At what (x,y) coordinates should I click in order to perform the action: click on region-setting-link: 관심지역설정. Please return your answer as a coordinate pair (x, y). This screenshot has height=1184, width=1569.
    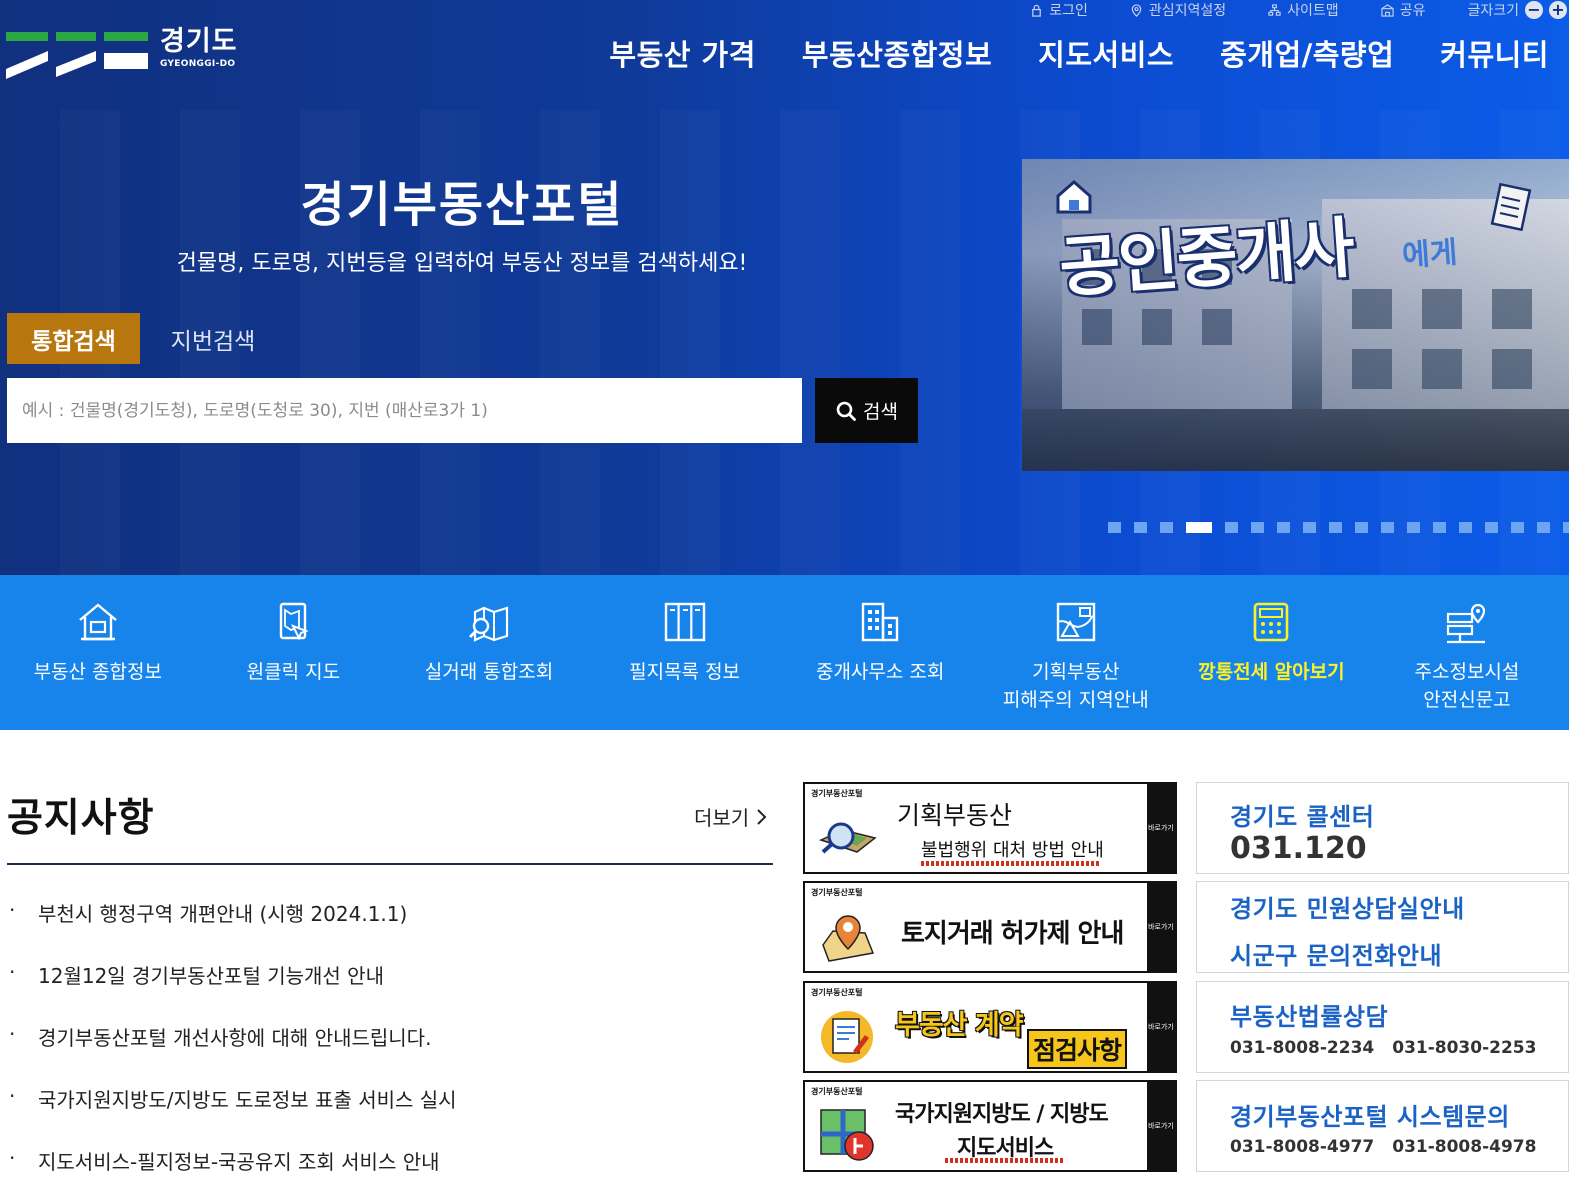
    Looking at the image, I should click on (1178, 10).